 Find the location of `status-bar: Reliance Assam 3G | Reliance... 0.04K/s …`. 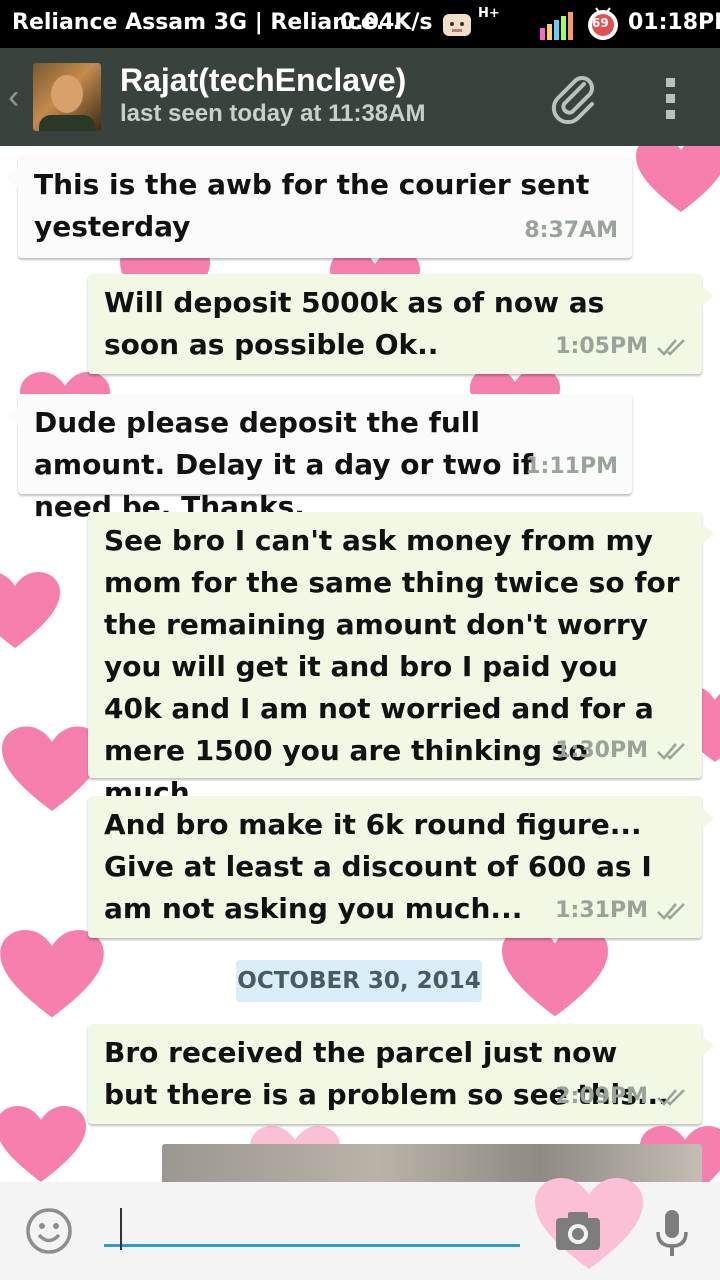

status-bar: Reliance Assam 3G | Reliance... 0.04K/s … is located at coordinates (360, 24).